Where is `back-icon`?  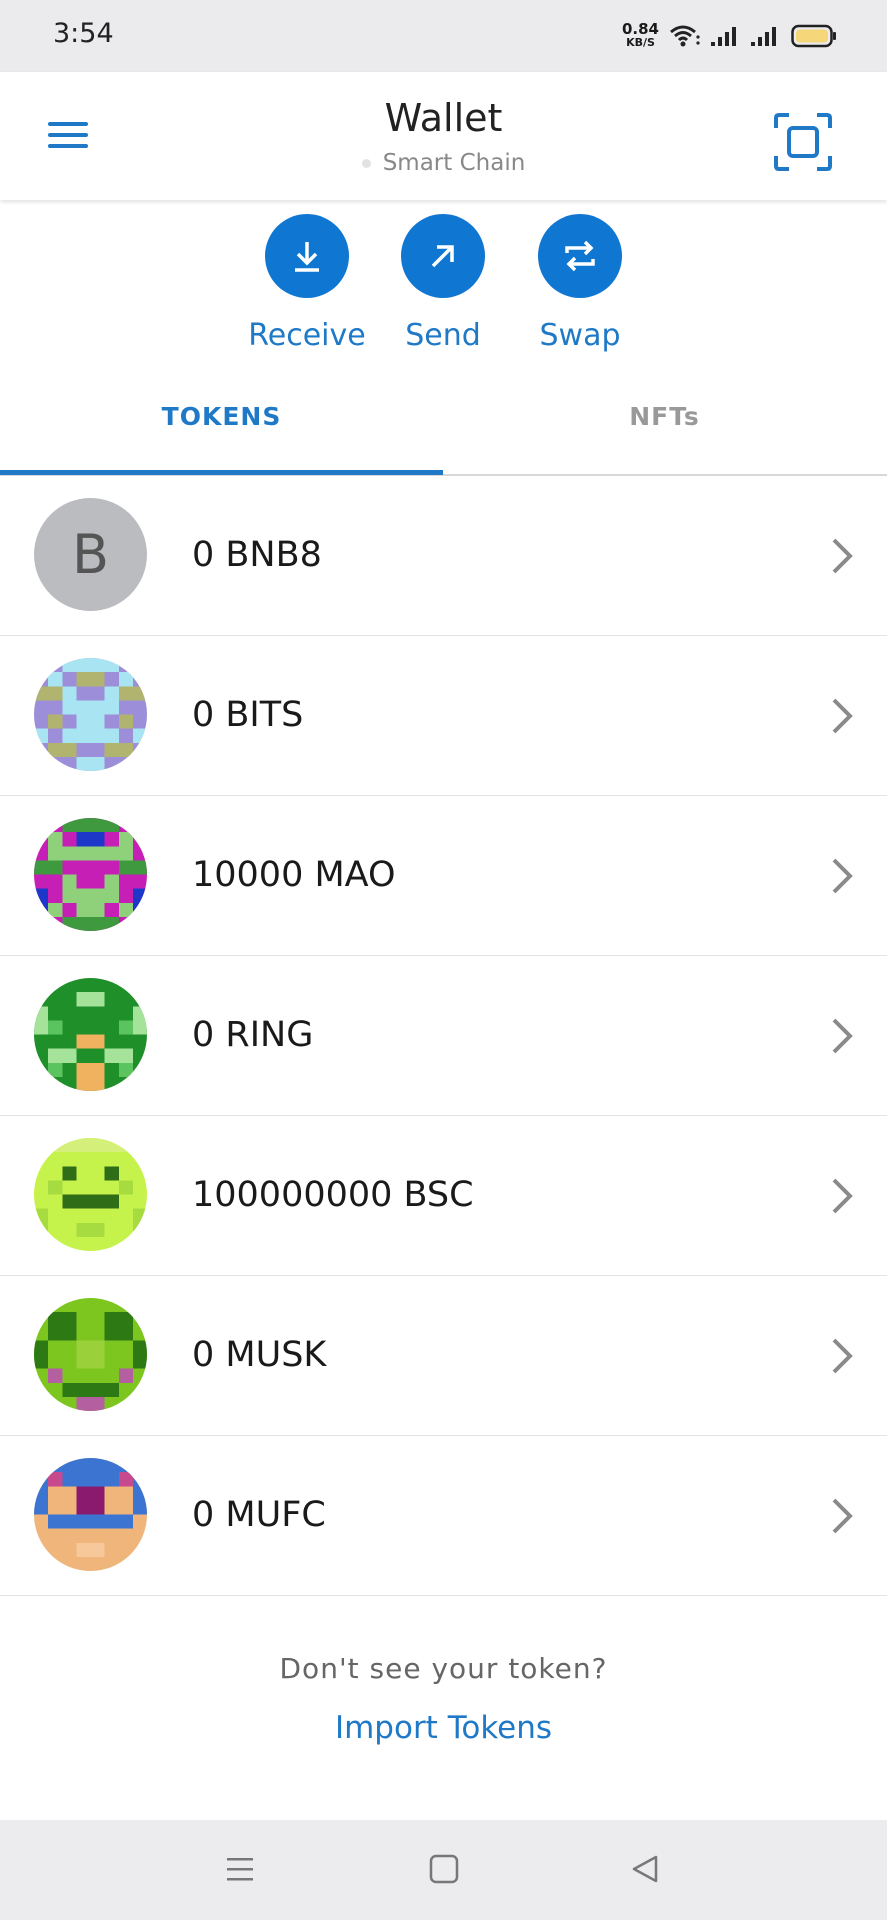
back-icon is located at coordinates (646, 1870).